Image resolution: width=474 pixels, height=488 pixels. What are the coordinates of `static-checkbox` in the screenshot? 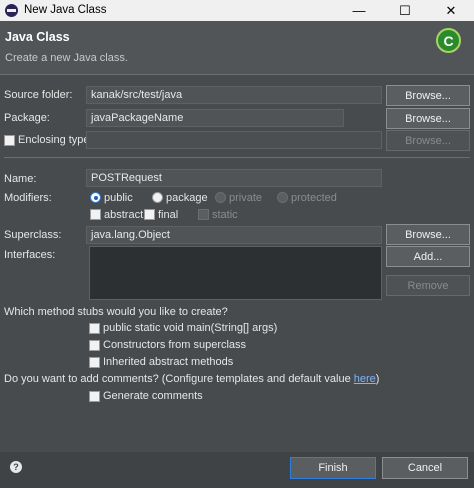 It's located at (203, 214).